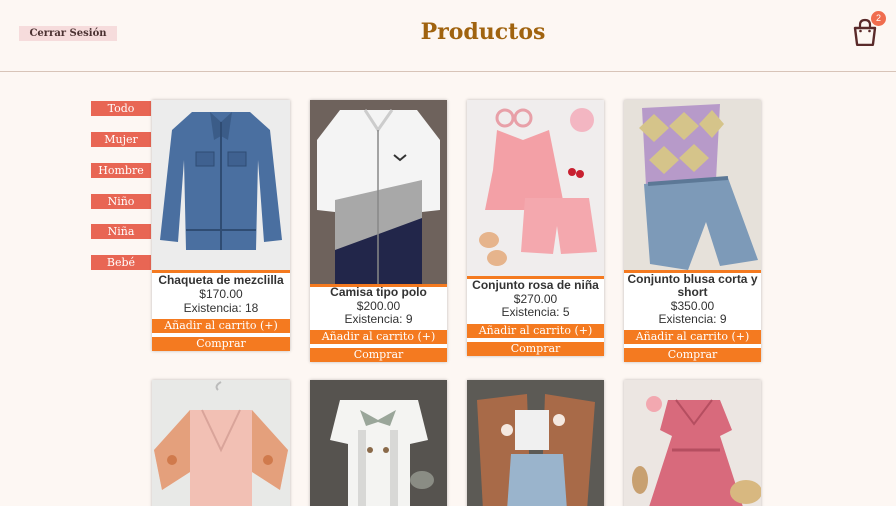 The height and width of the screenshot is (506, 896). What do you see at coordinates (221, 308) in the screenshot?
I see `product-stock: Existencia: 18` at bounding box center [221, 308].